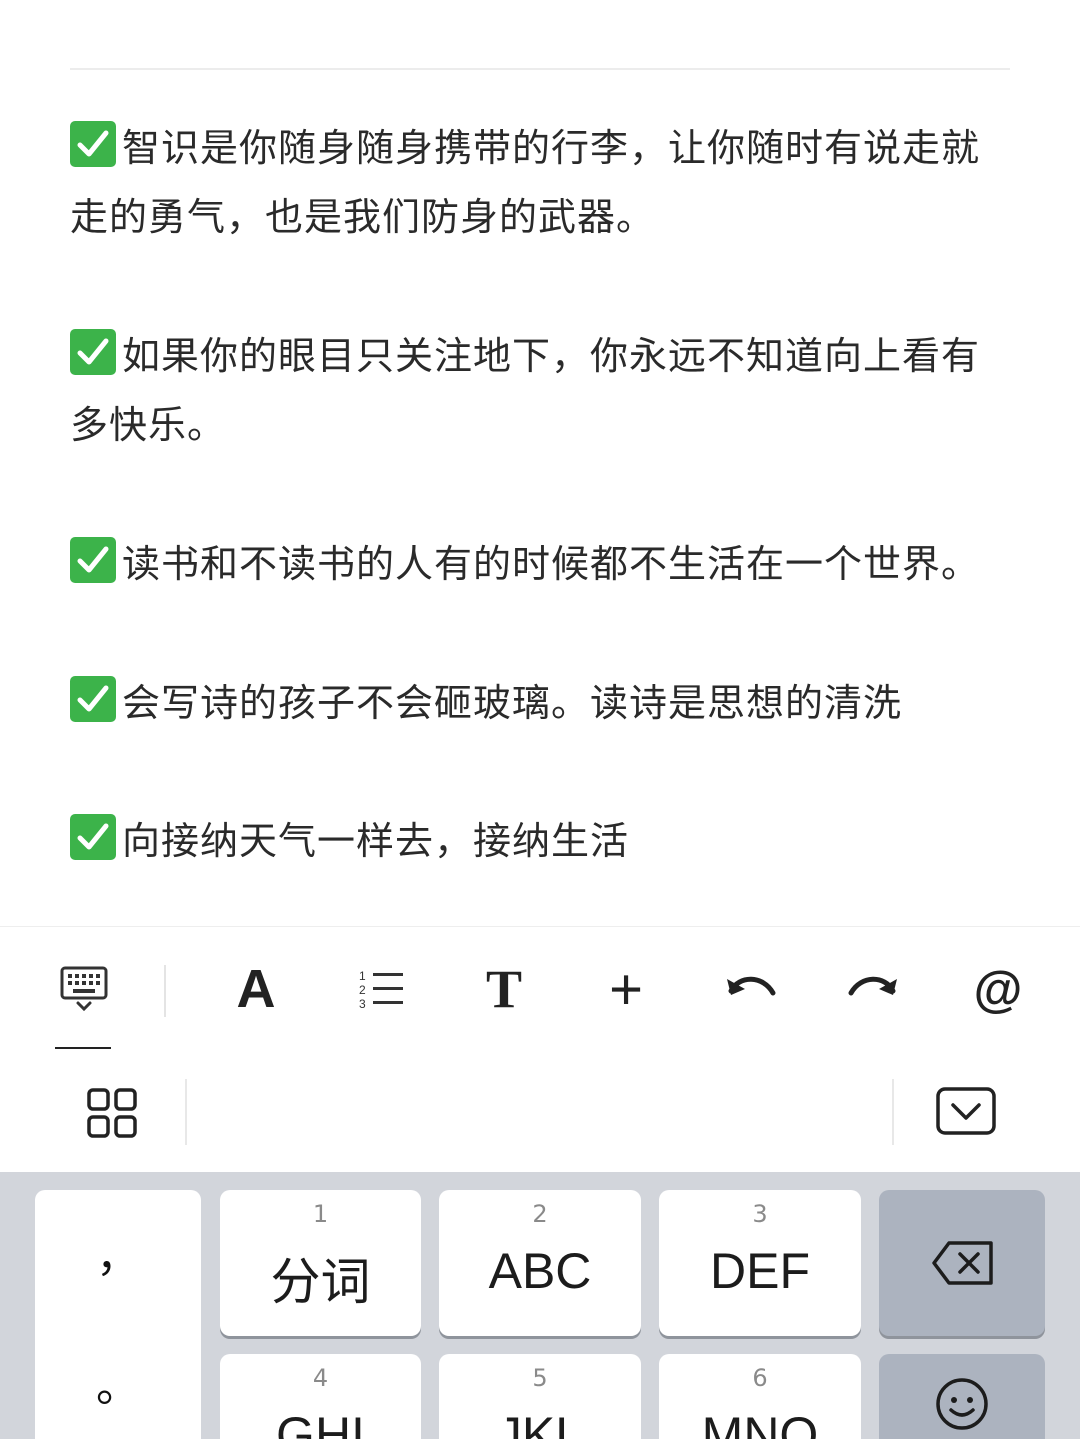  I want to click on numbered-list-button: 1 2 3, so click(380, 989).